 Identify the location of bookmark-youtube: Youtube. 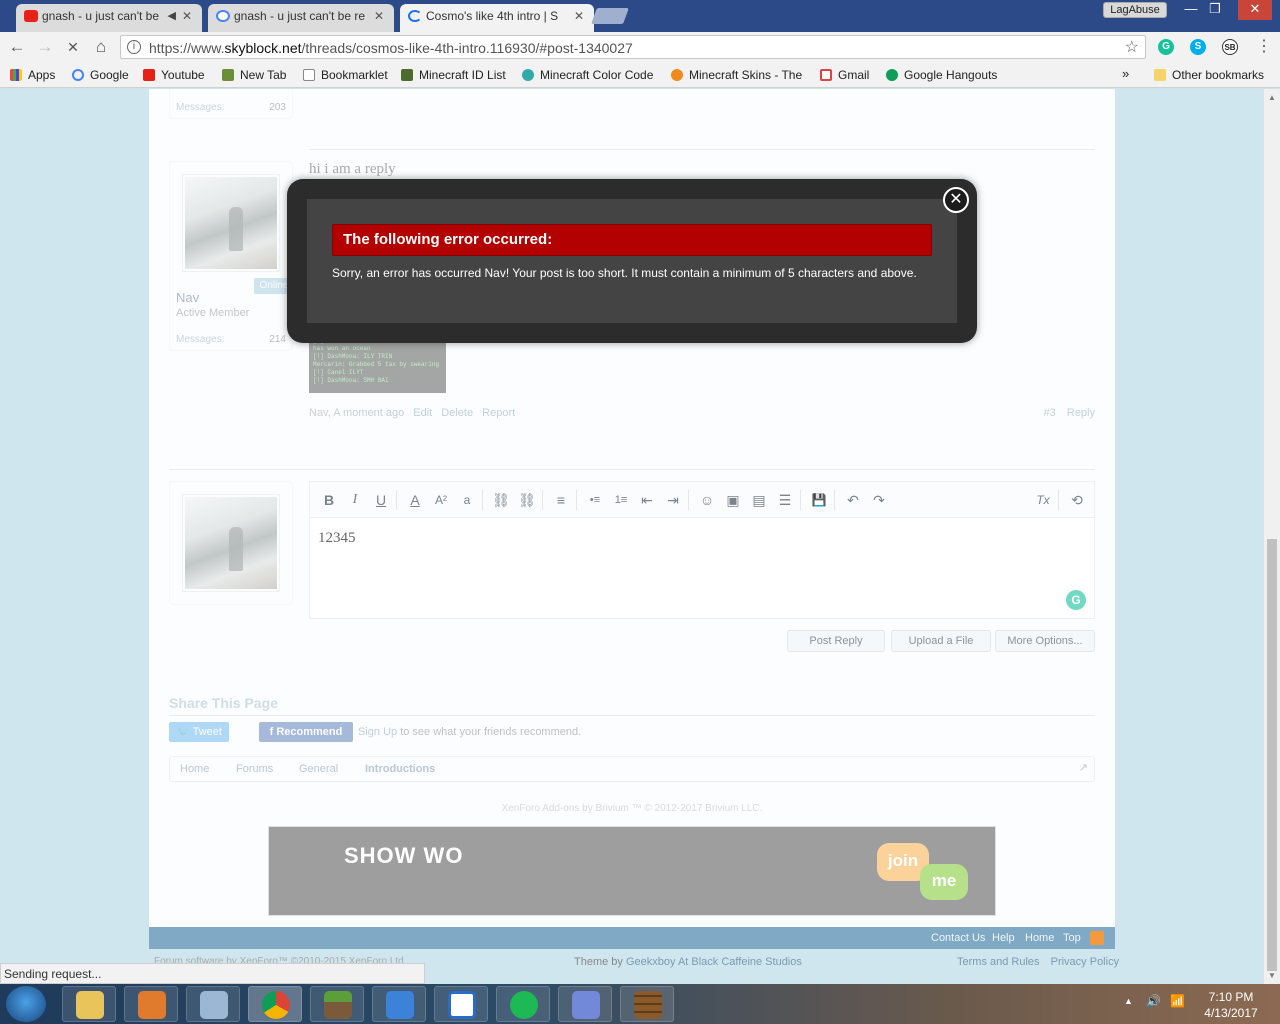
(174, 75).